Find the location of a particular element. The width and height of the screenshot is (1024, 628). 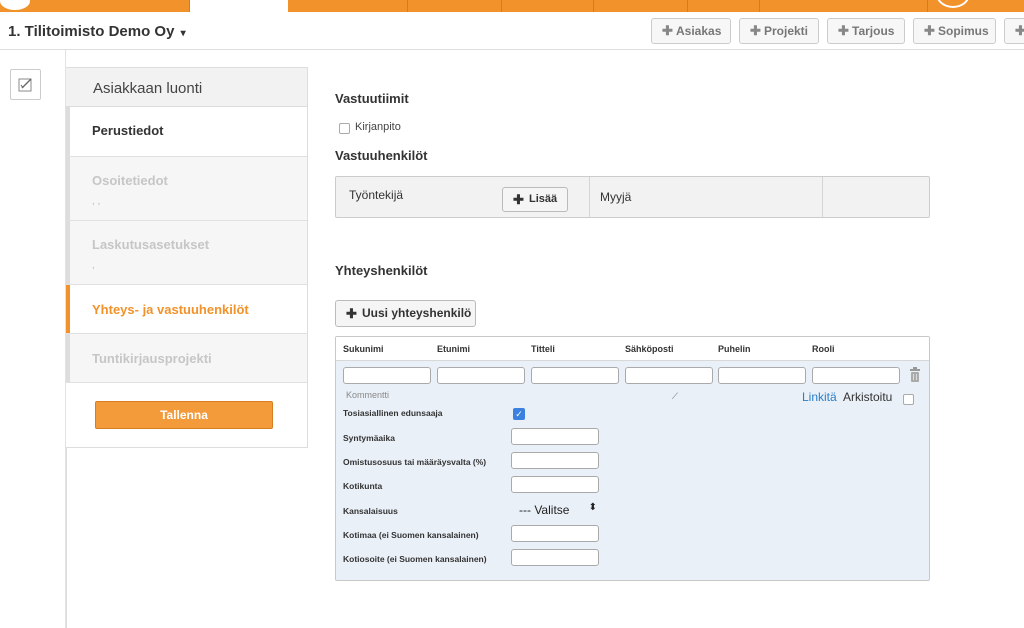

add-employee-button: ✚ Lisää is located at coordinates (535, 199).